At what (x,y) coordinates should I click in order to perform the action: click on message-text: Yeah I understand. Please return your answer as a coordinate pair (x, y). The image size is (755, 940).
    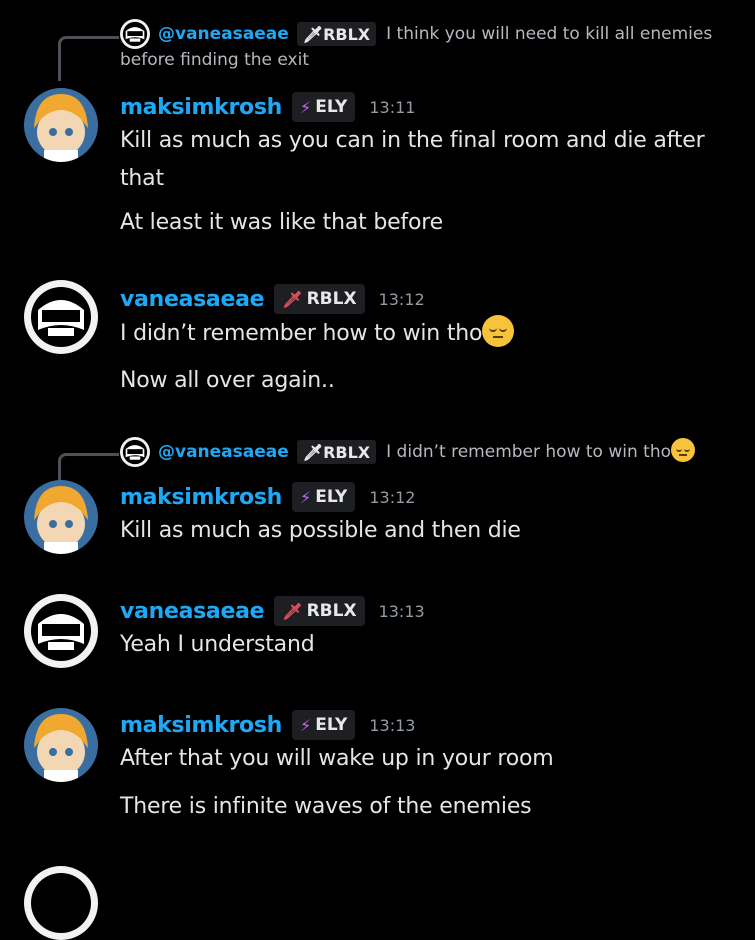
    Looking at the image, I should click on (217, 644).